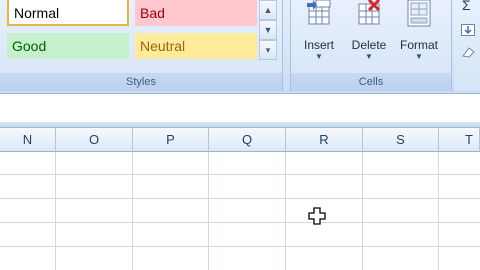 This screenshot has height=270, width=480. I want to click on column-header-p: P, so click(171, 140).